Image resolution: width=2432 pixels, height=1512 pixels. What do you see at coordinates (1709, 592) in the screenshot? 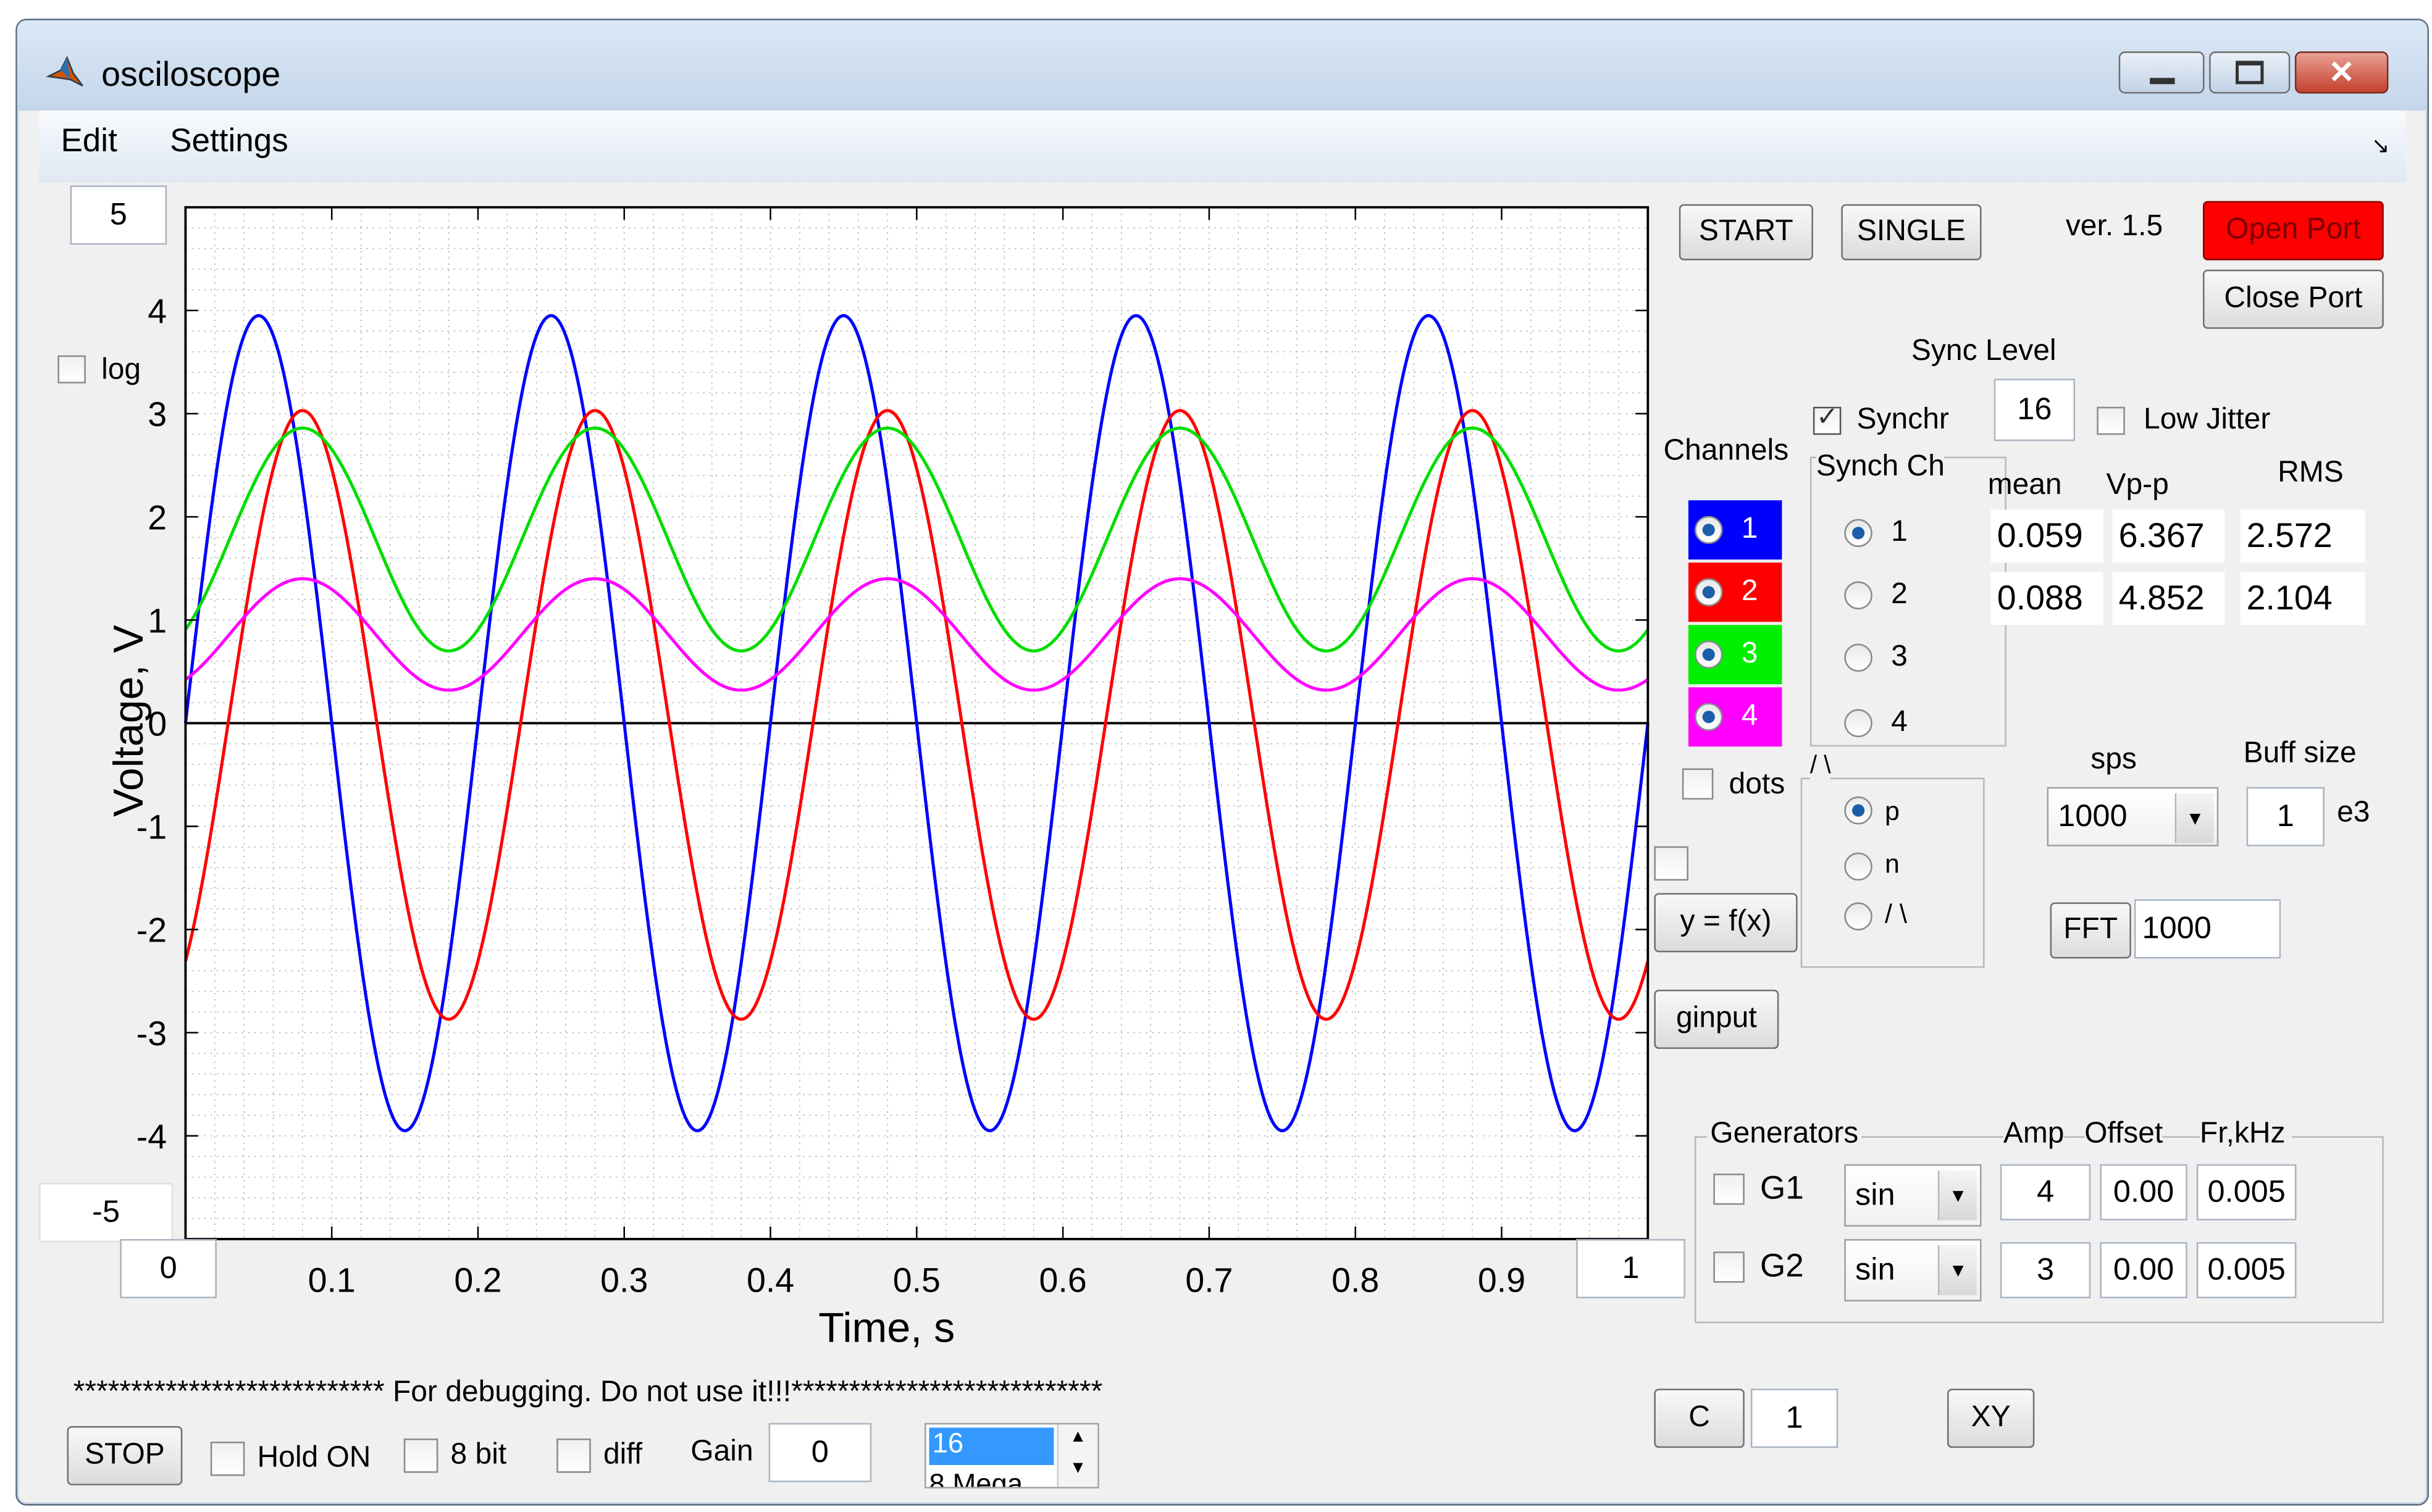
I see `channel-2-radio` at bounding box center [1709, 592].